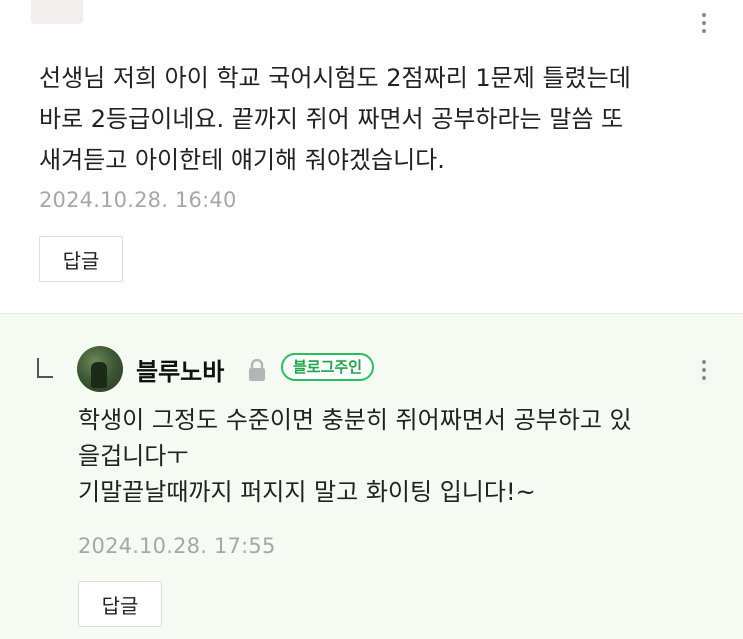 Image resolution: width=743 pixels, height=639 pixels. I want to click on comment-more-icon, so click(704, 23).